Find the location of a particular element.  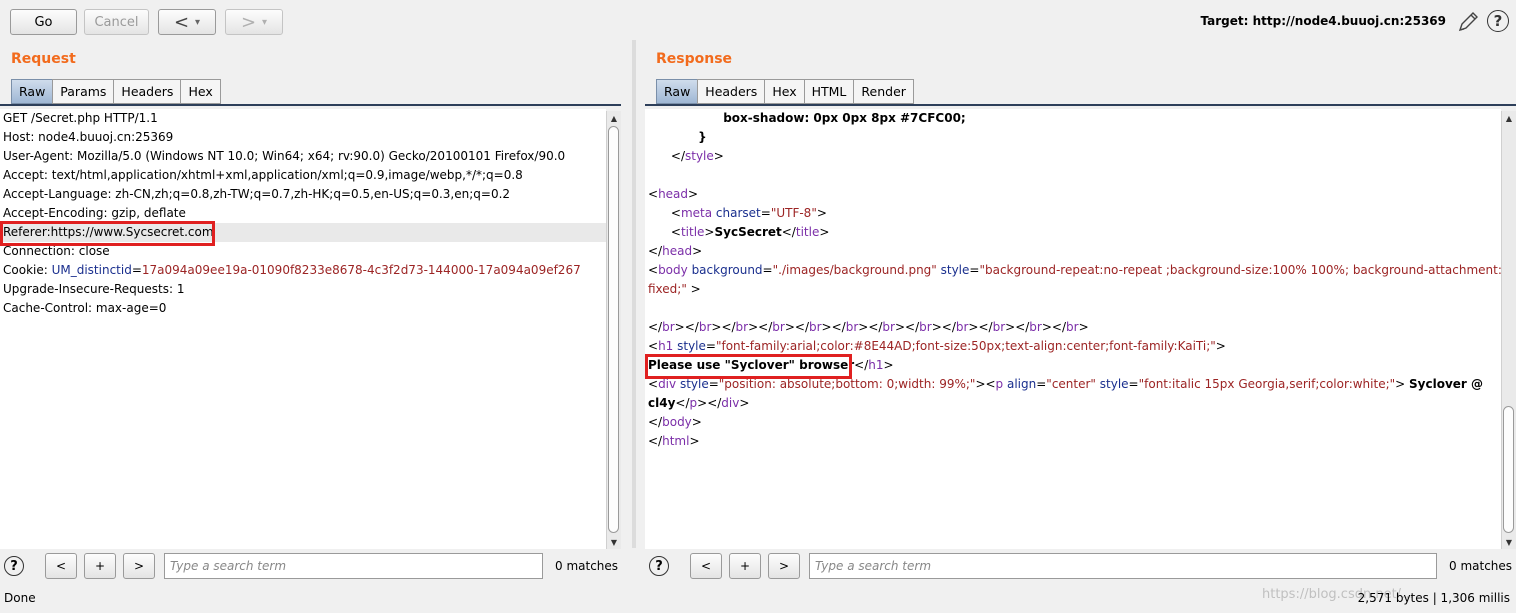

response-tab-hex: Hex is located at coordinates (784, 91).